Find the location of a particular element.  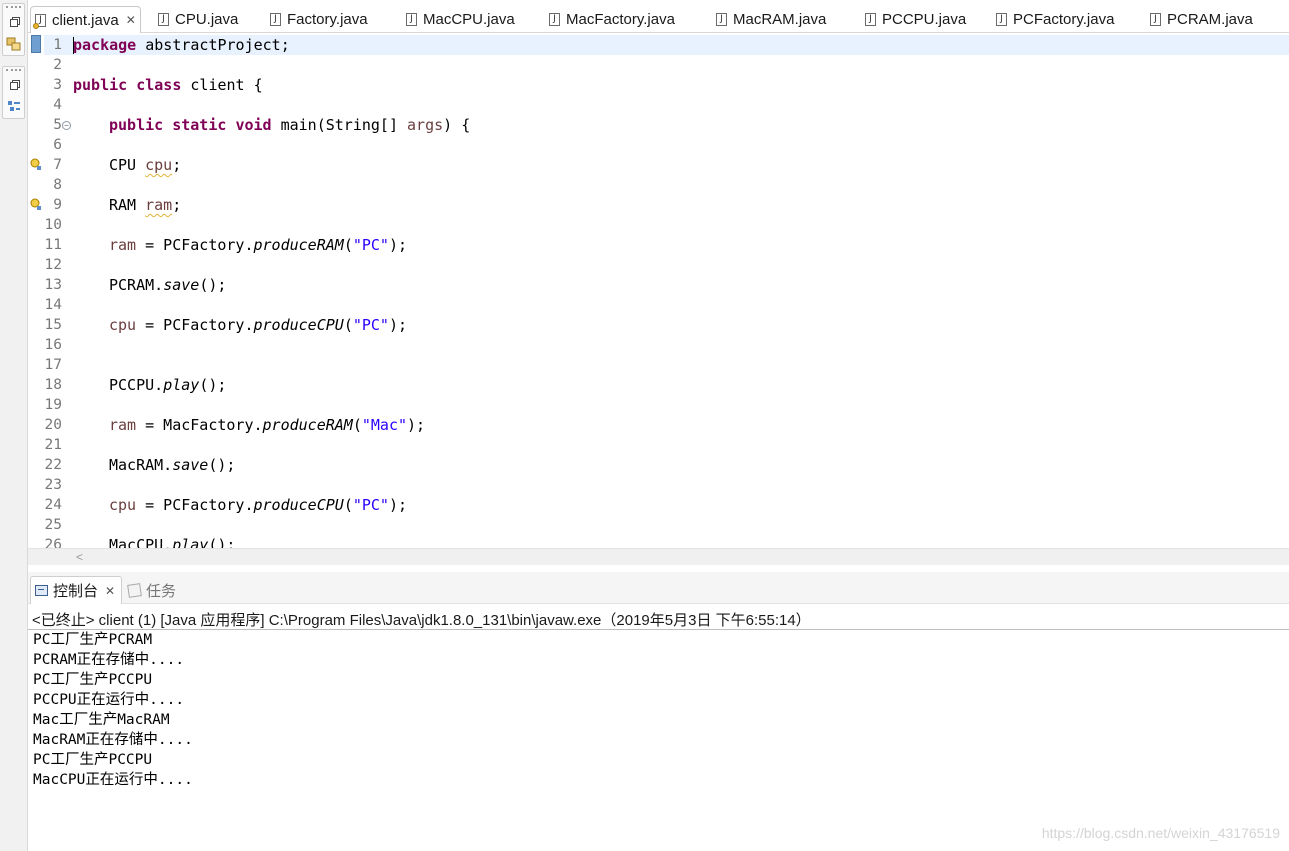

tab-pccpu-java: J PCCPU.java is located at coordinates (915, 19).